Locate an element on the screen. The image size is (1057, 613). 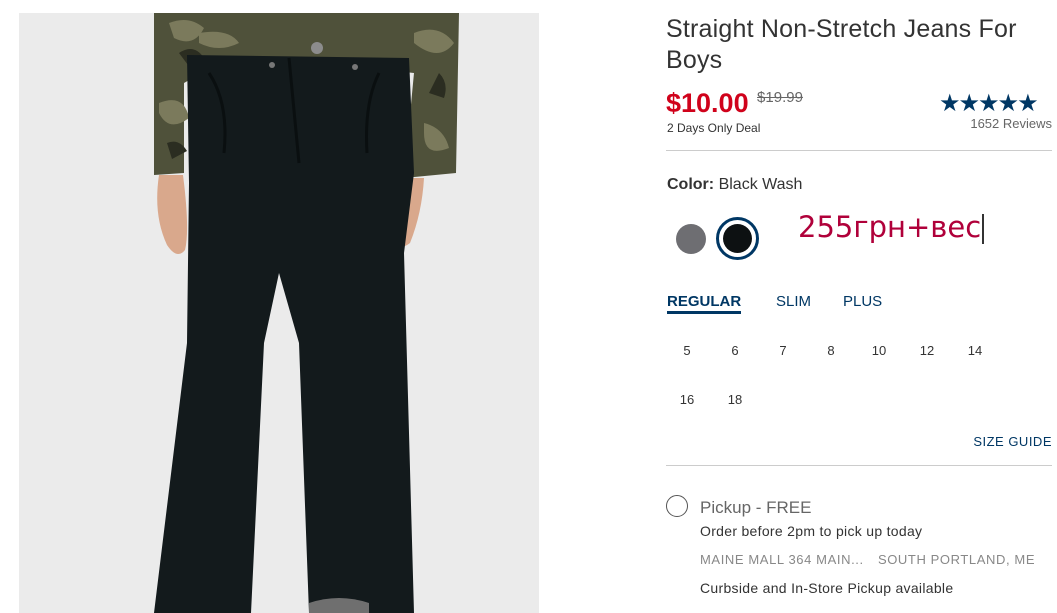
size-option: 7 is located at coordinates (783, 350).